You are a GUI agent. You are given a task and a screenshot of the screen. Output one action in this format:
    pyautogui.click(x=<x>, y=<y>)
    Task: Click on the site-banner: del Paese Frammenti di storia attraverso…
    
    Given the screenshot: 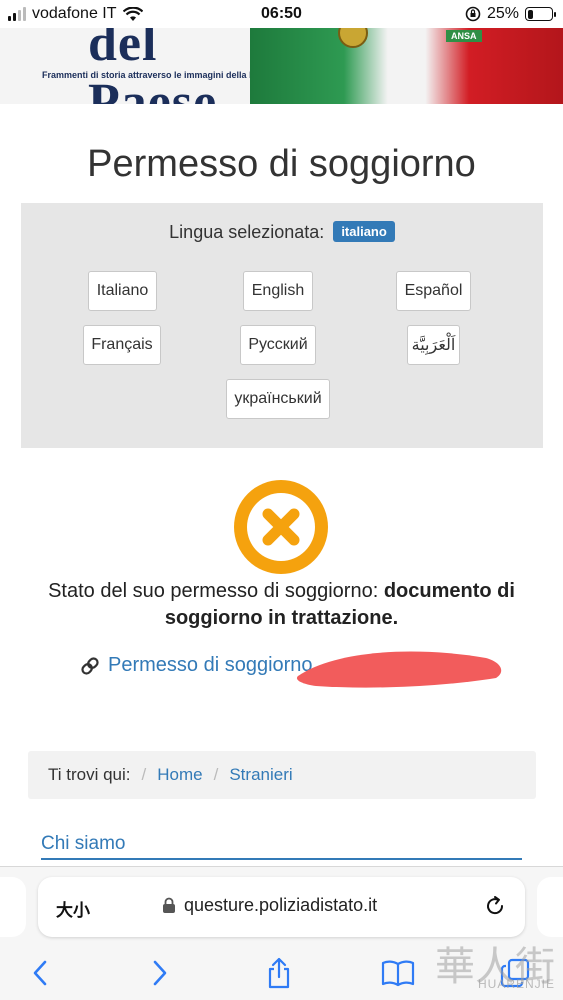 What is the action you would take?
    pyautogui.click(x=281, y=66)
    